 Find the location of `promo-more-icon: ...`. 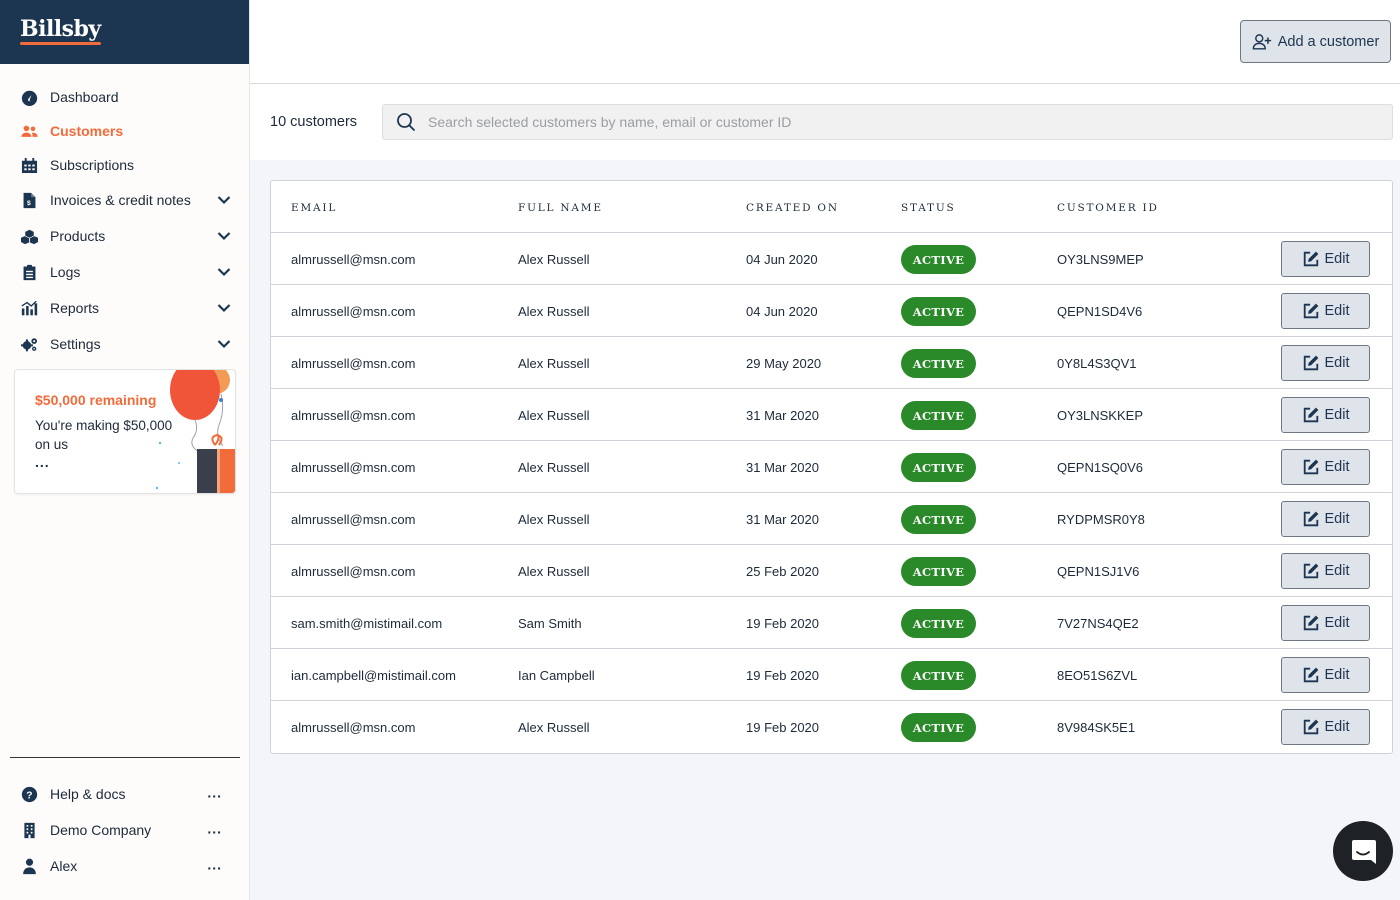

promo-more-icon: ... is located at coordinates (42, 462).